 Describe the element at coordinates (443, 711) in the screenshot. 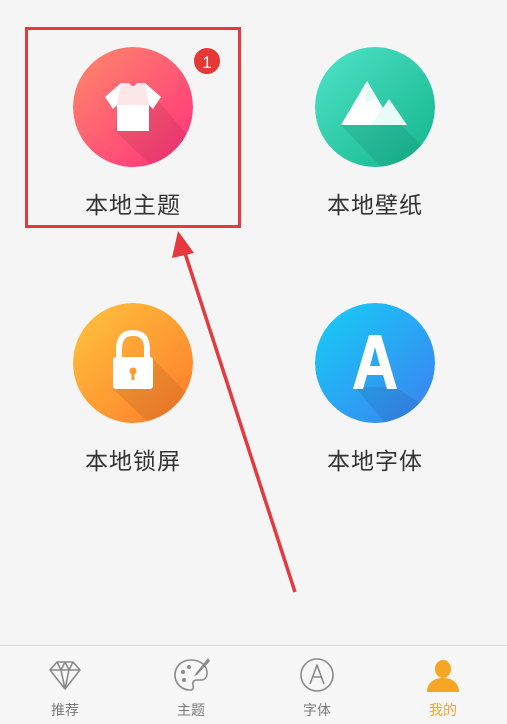

I see `tab-mine-label: 我的` at that location.